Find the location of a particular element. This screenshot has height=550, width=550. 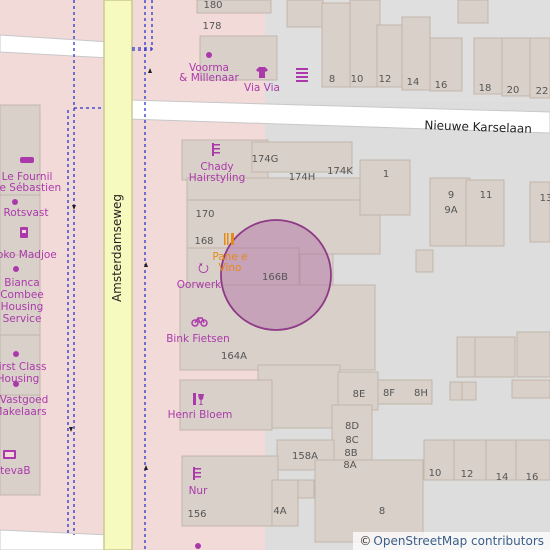

poi-label-vastgoed-1: Vastgoed is located at coordinates (24, 400).